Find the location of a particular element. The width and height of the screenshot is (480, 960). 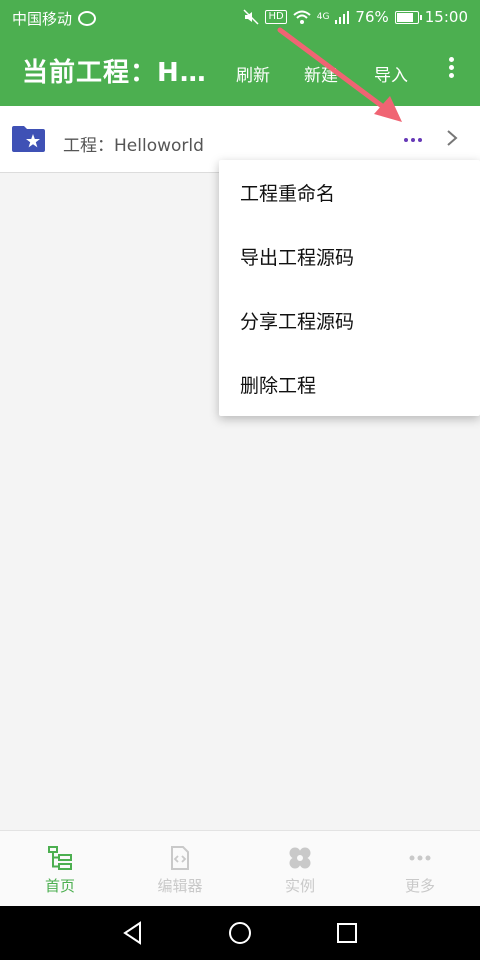

nav-editor-label: 编辑器 is located at coordinates (180, 886).